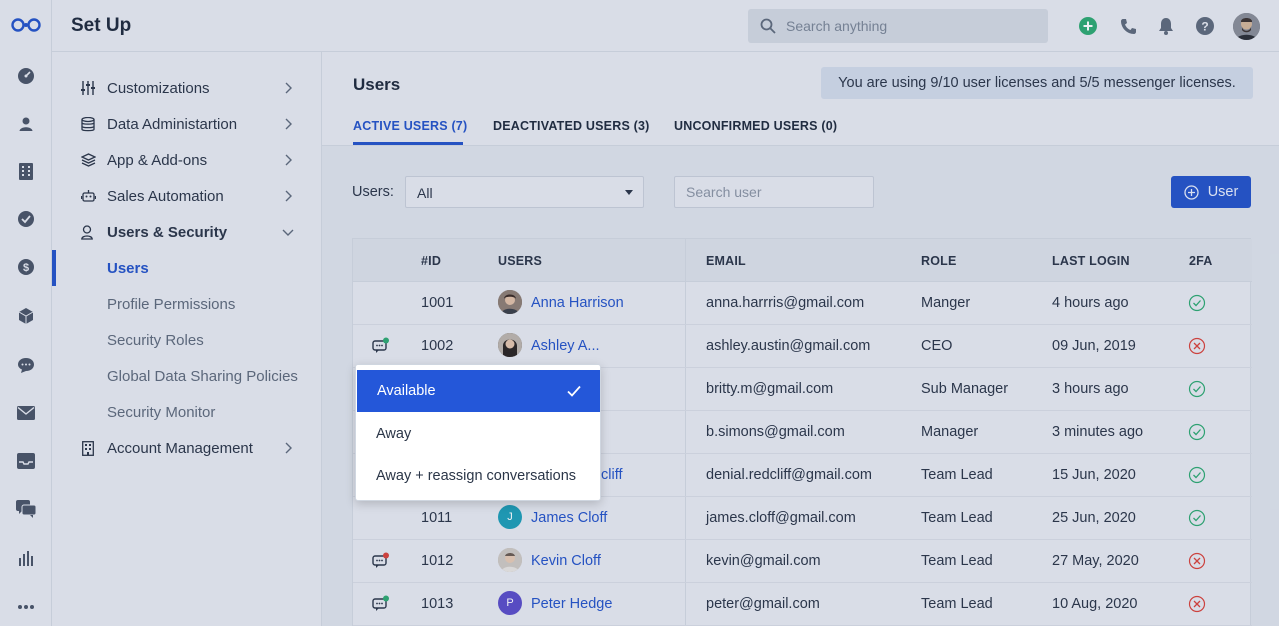 The image size is (1279, 626). What do you see at coordinates (1088, 26) in the screenshot?
I see `add-icon` at bounding box center [1088, 26].